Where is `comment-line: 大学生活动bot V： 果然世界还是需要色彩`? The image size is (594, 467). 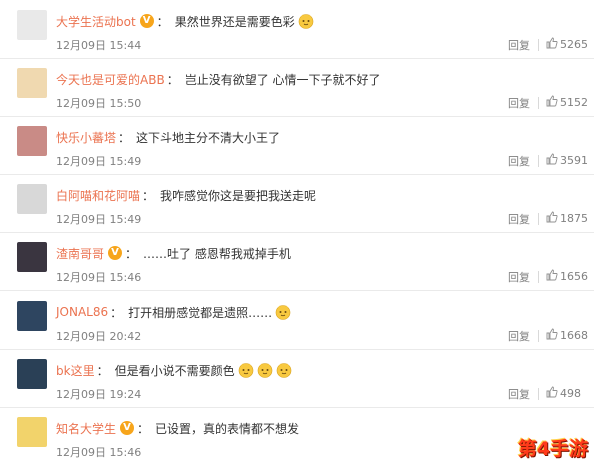 comment-line: 大学生活动bot V： 果然世界还是需要色彩 is located at coordinates (185, 21).